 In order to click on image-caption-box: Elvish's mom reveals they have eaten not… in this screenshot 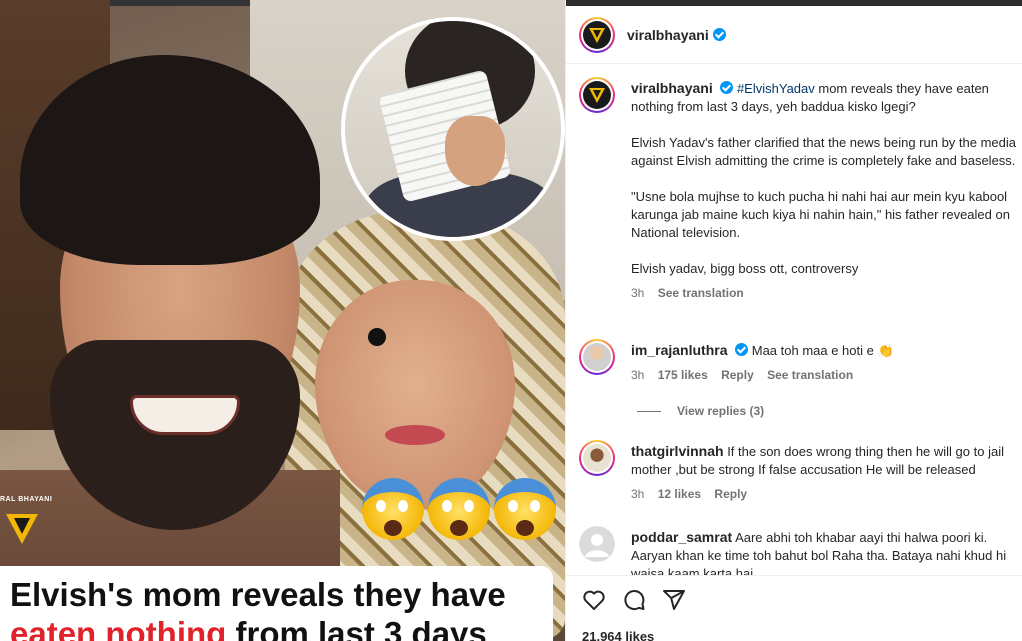, I will do `click(276, 603)`.